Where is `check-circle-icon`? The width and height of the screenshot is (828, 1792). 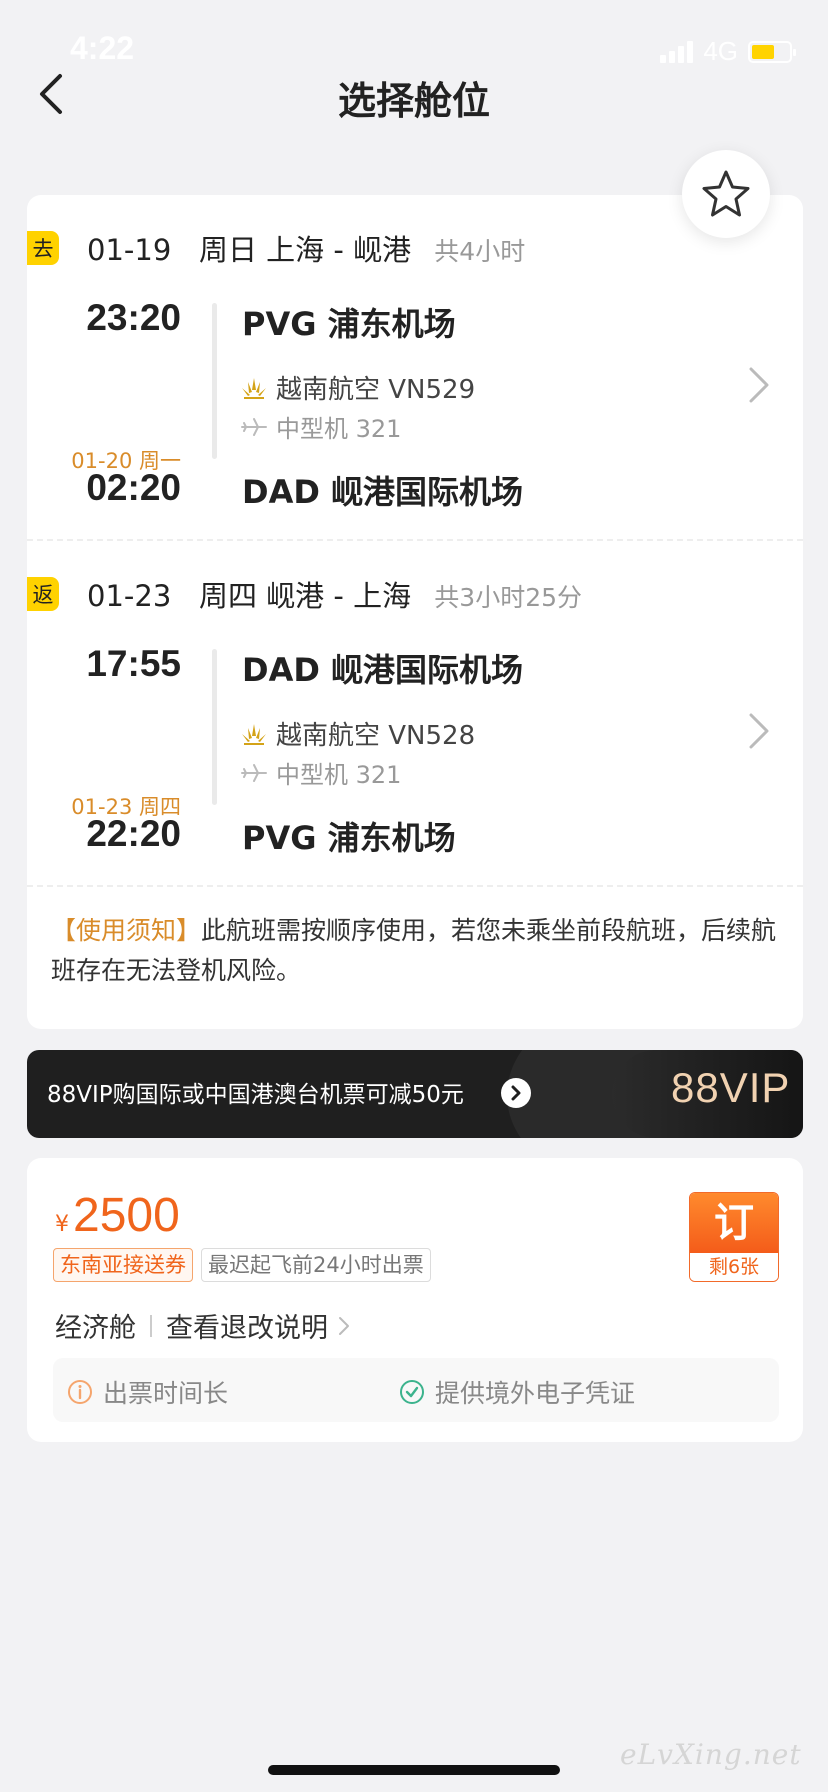
check-circle-icon is located at coordinates (412, 1392).